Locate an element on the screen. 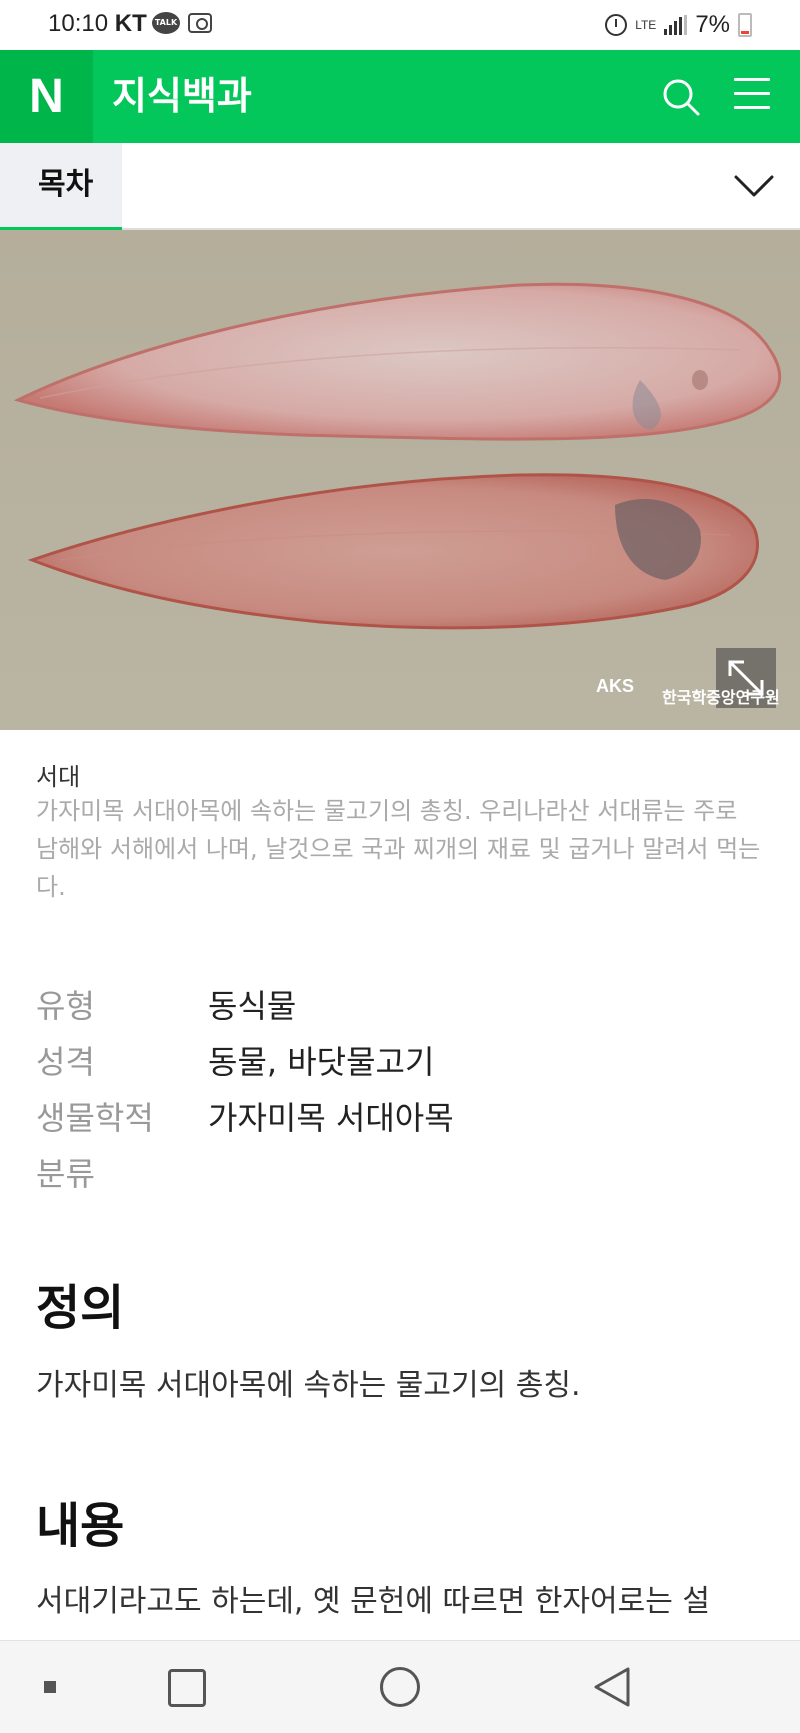  info-value: 가자미목 서대아목 is located at coordinates (331, 1118).